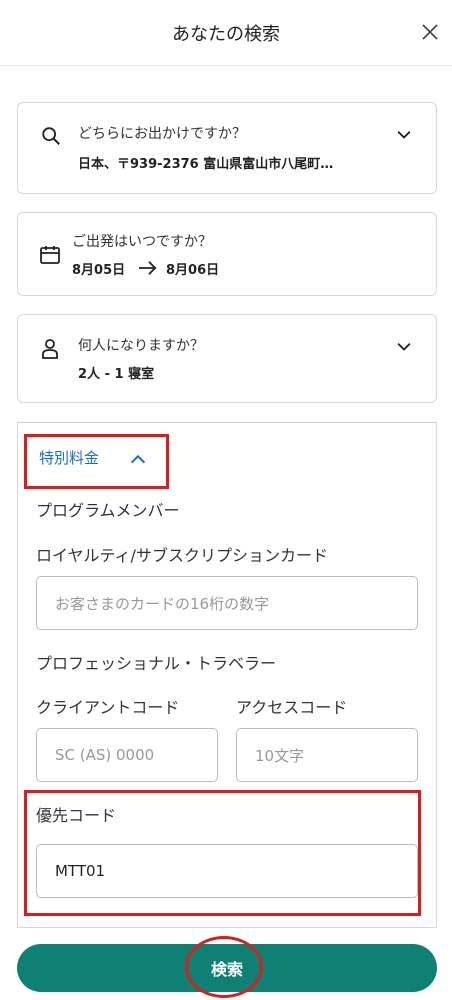 The height and width of the screenshot is (1000, 452). What do you see at coordinates (227, 871) in the screenshot?
I see `priority-code-input: MTT01` at bounding box center [227, 871].